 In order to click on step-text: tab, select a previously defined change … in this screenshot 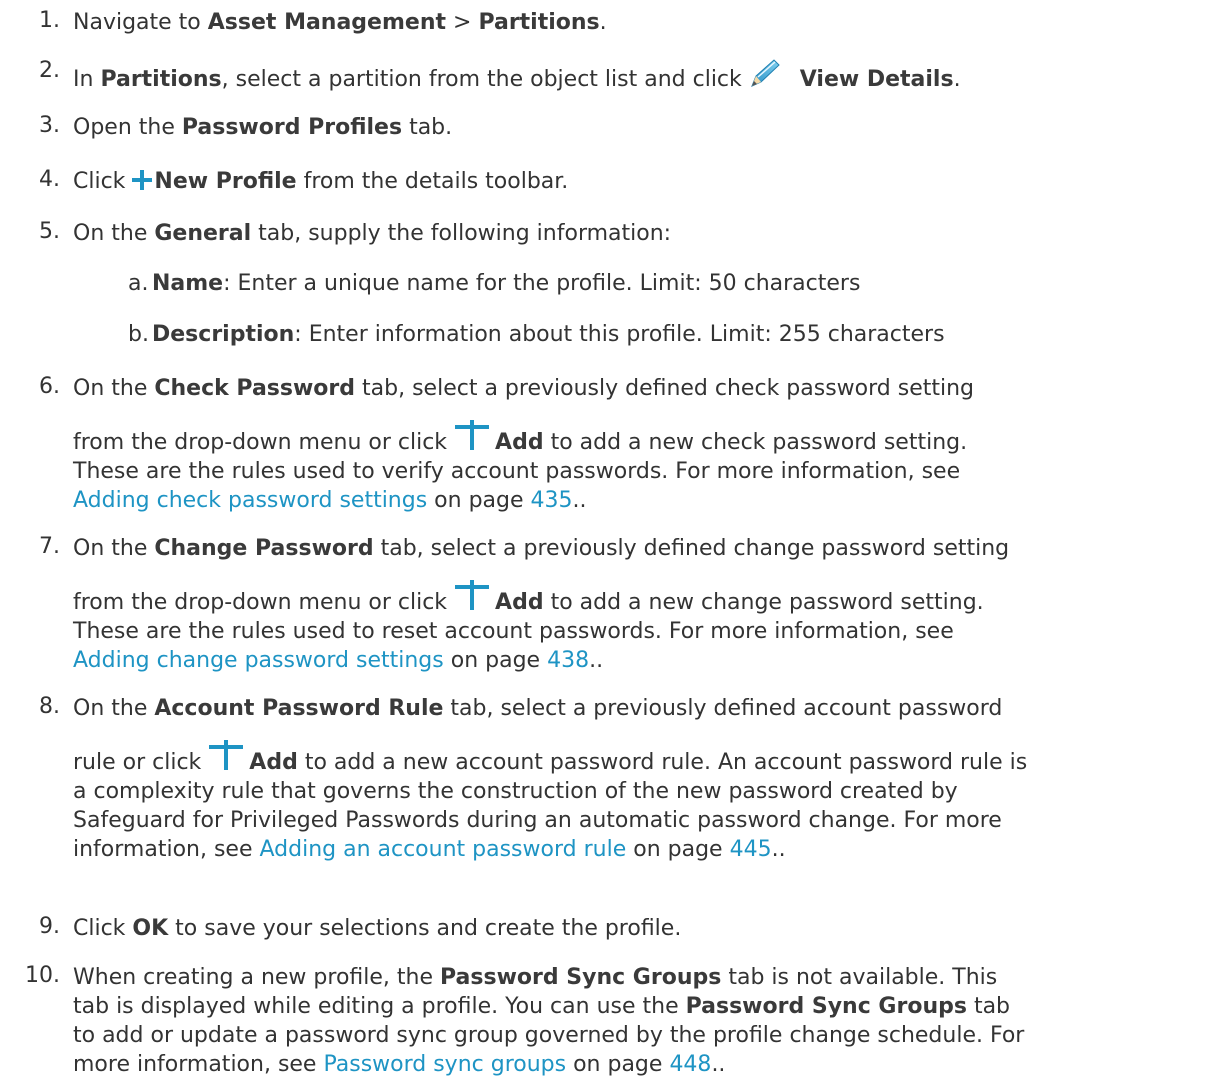, I will do `click(691, 548)`.